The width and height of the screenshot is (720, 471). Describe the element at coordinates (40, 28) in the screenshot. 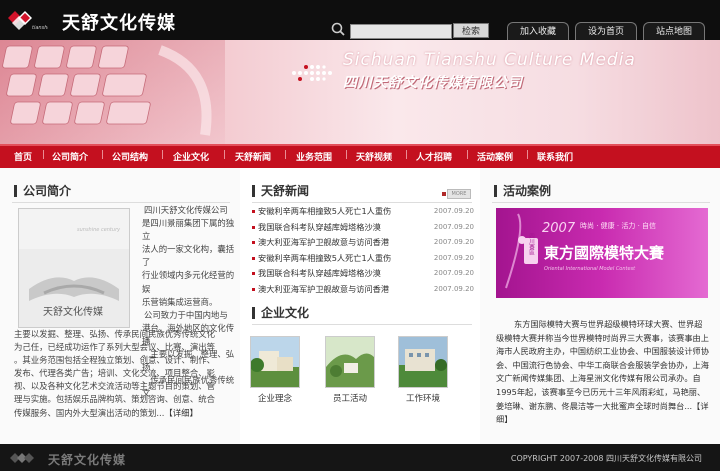

I see `svg-text: tianshu` at that location.